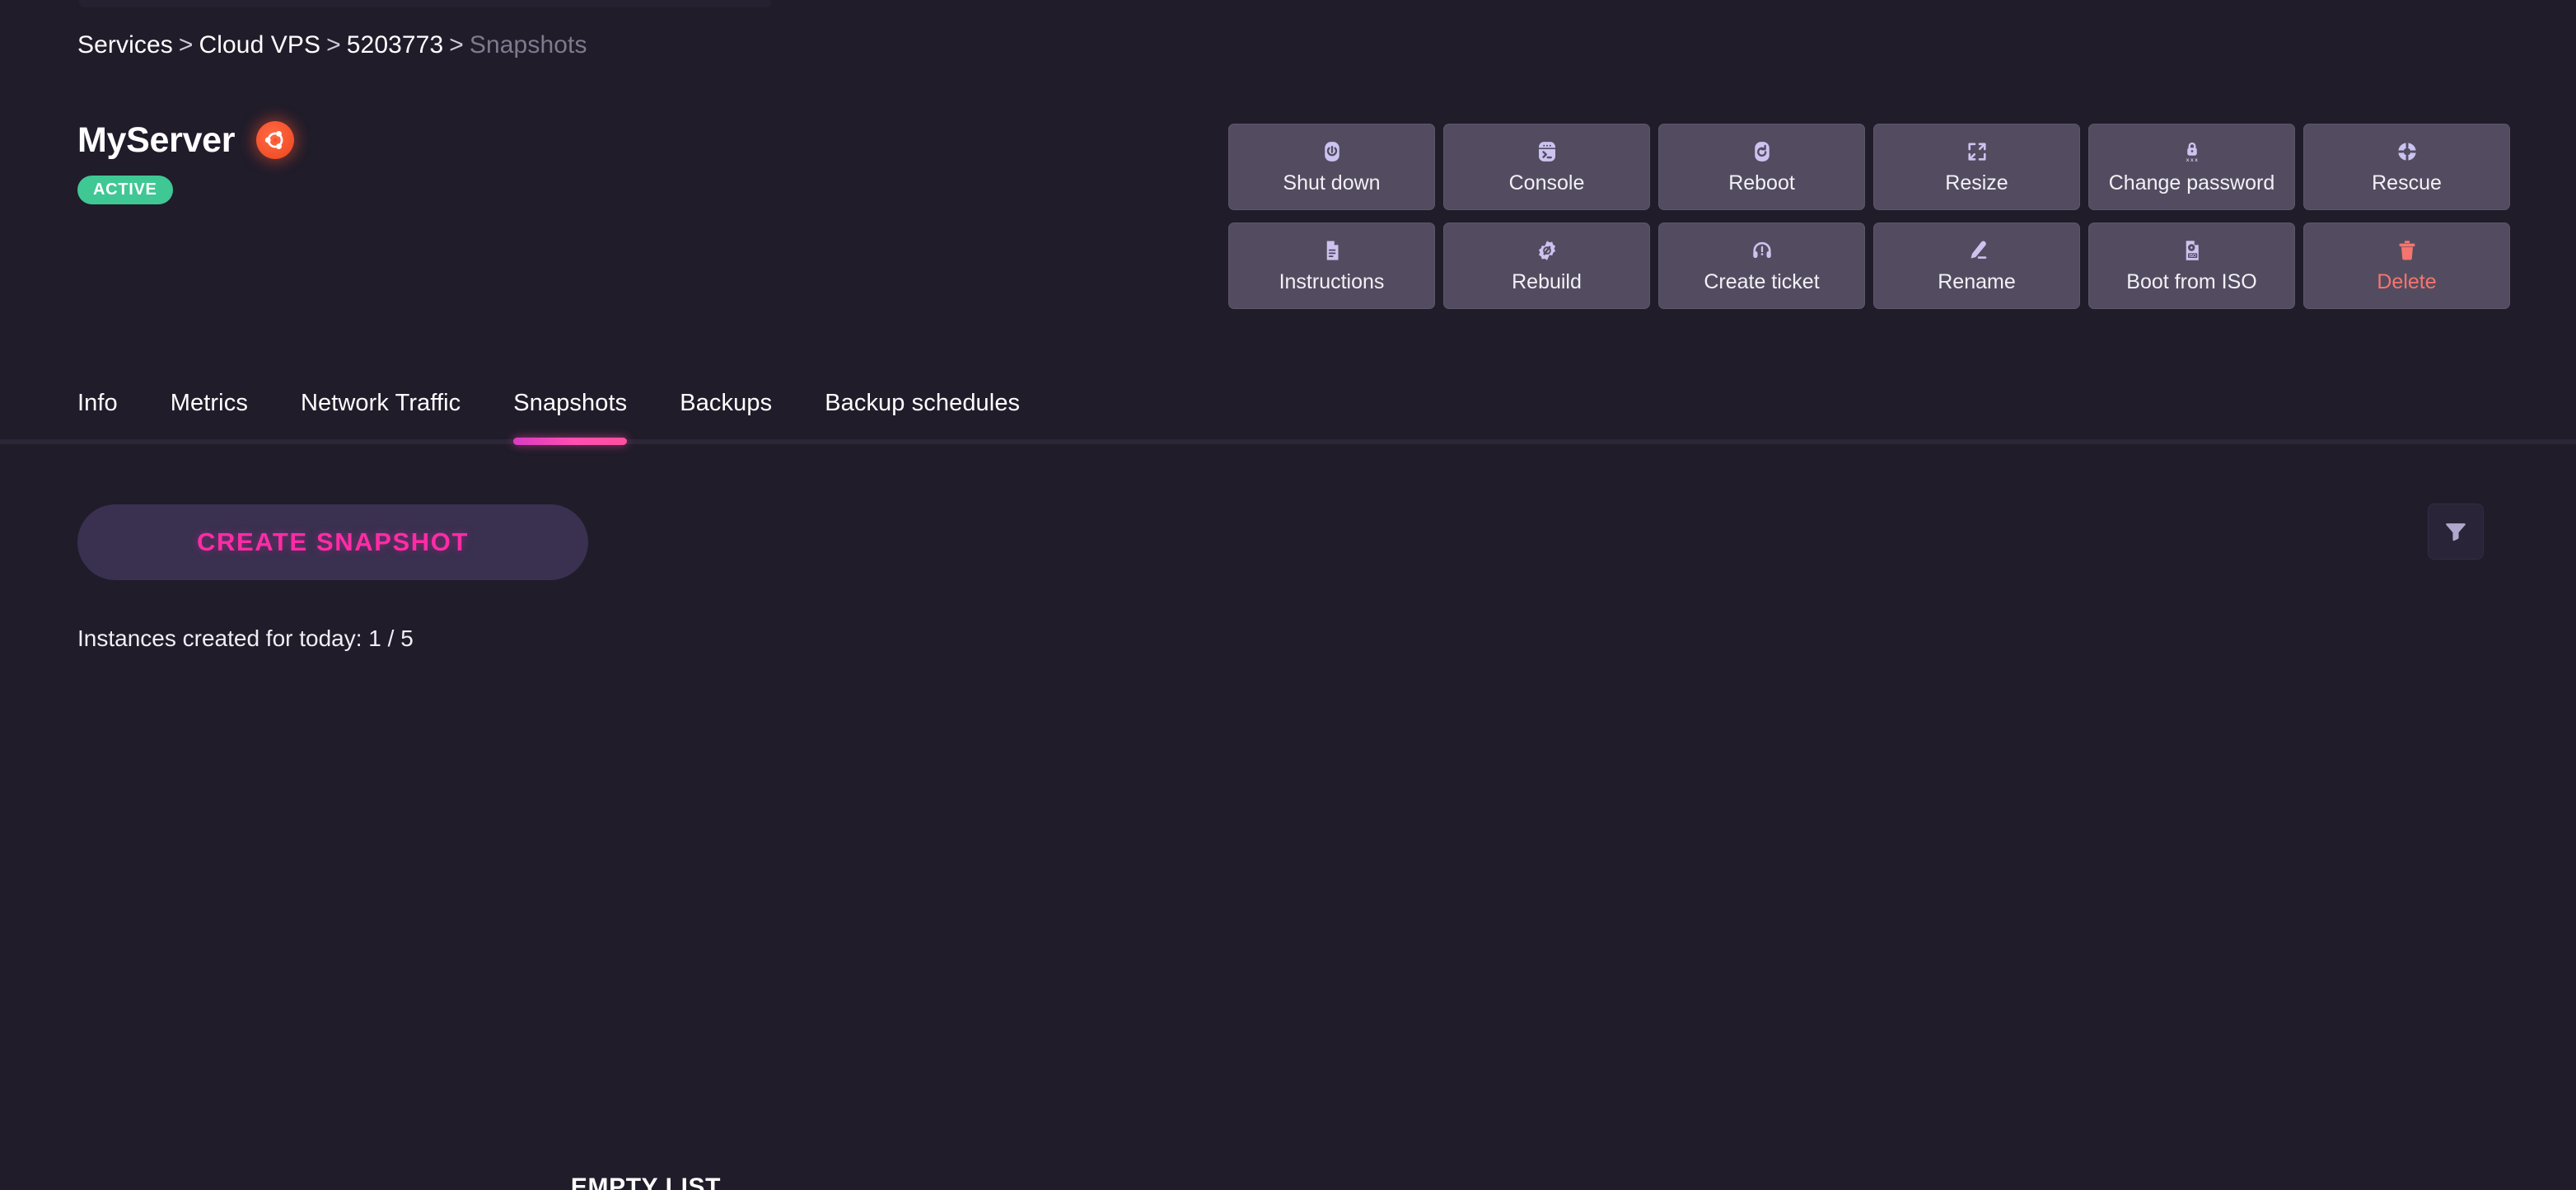 The height and width of the screenshot is (1190, 2576). Describe the element at coordinates (259, 45) in the screenshot. I see `breadcrumb-item-cloud-vps: Cloud VPS` at that location.